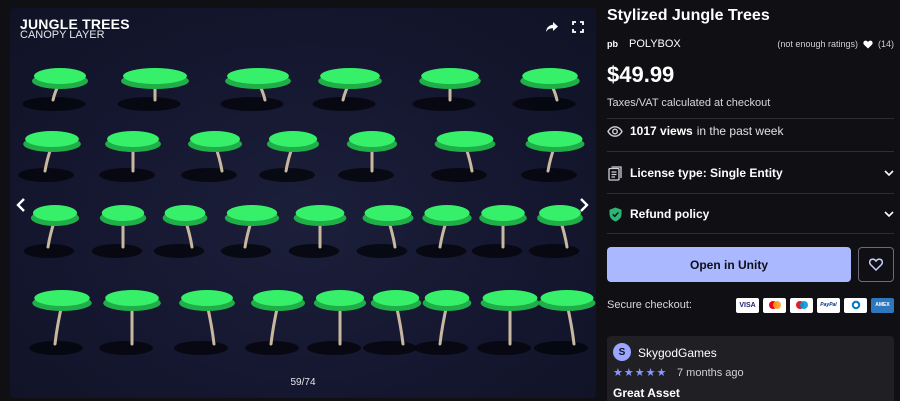  Describe the element at coordinates (885, 44) in the screenshot. I see `favorites-count: (14)` at that location.